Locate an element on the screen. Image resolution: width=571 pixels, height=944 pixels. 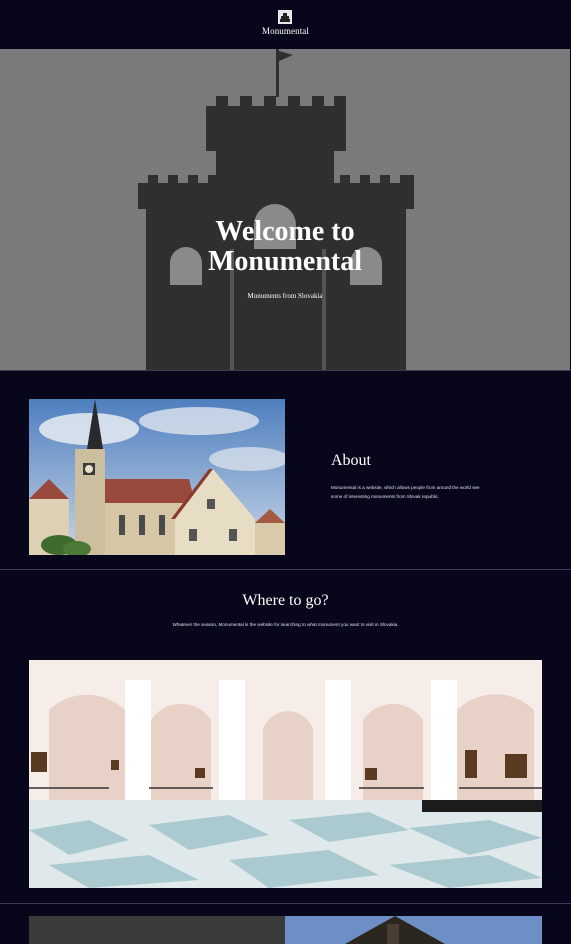
card-placeholder is located at coordinates (157, 930).